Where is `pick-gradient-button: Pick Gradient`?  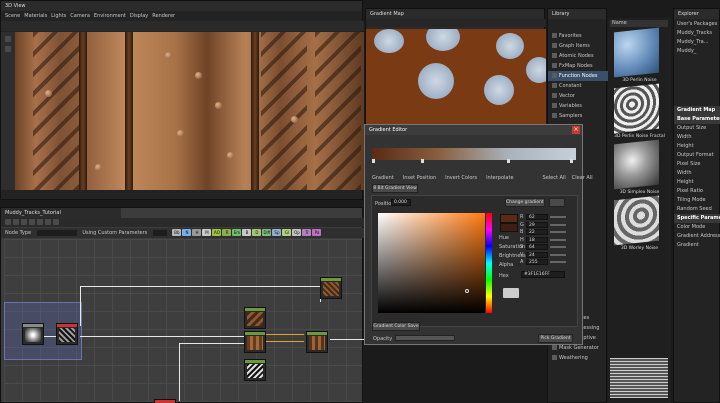
pick-gradient-button: Pick Gradient is located at coordinates (555, 338).